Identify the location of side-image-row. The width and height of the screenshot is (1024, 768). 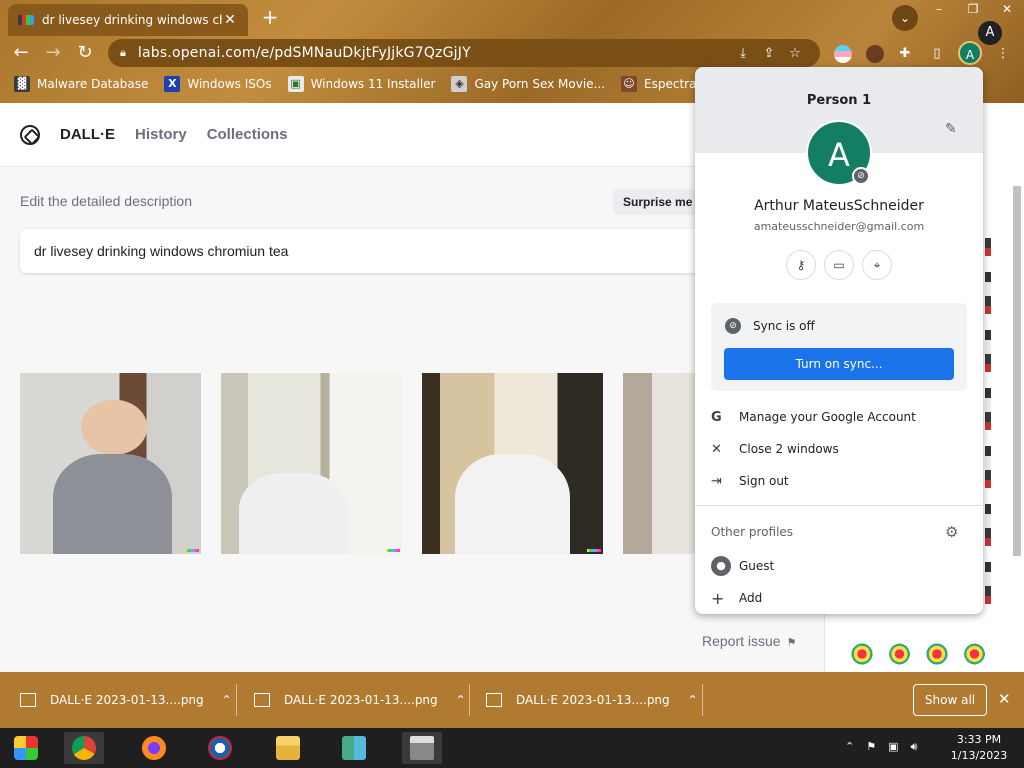
(918, 654).